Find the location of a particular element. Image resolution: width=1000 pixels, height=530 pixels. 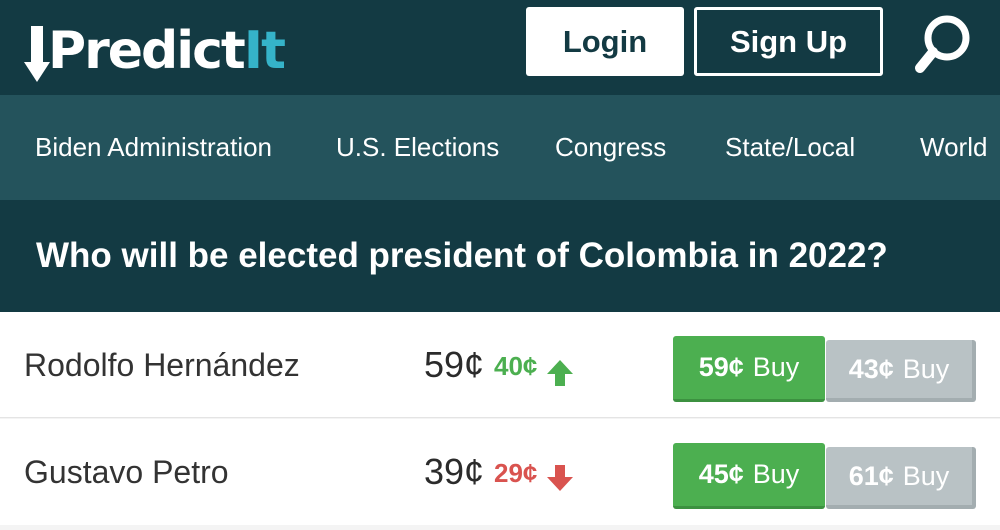

buy-no-button: 61¢ Buy is located at coordinates (901, 478).